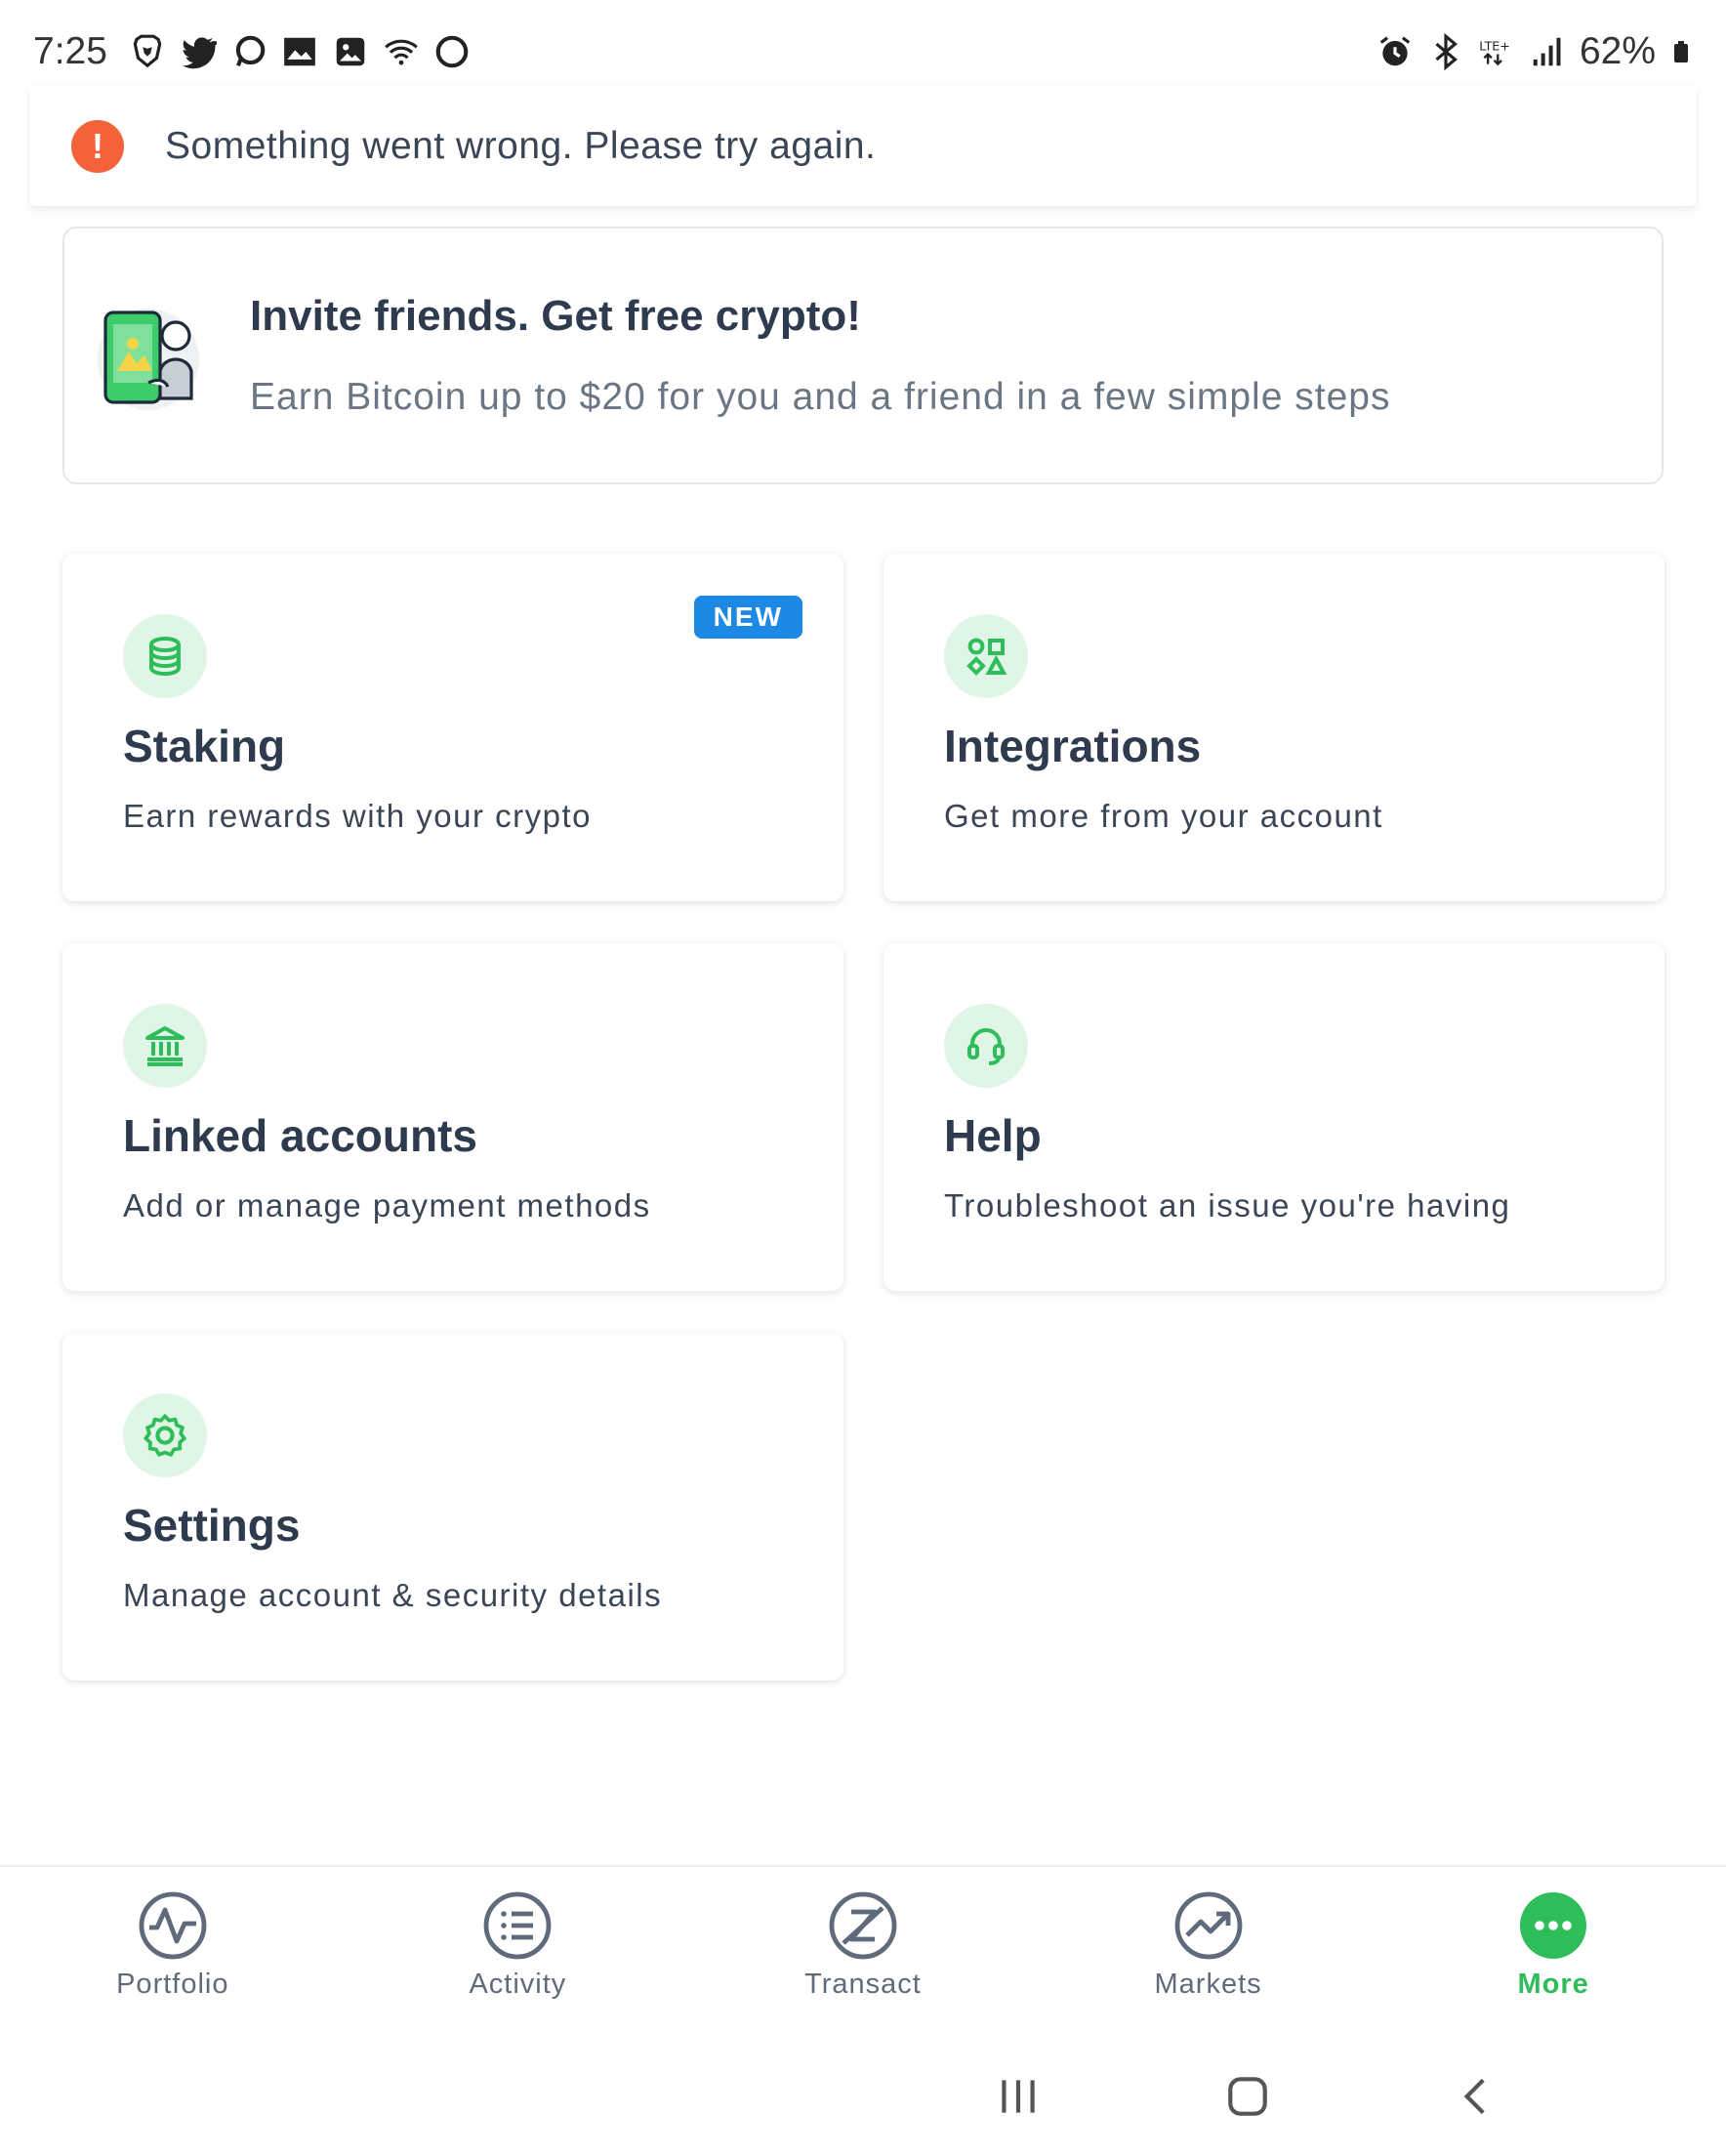 Image resolution: width=1726 pixels, height=2156 pixels. Describe the element at coordinates (993, 1136) in the screenshot. I see `tile-title: Help` at that location.